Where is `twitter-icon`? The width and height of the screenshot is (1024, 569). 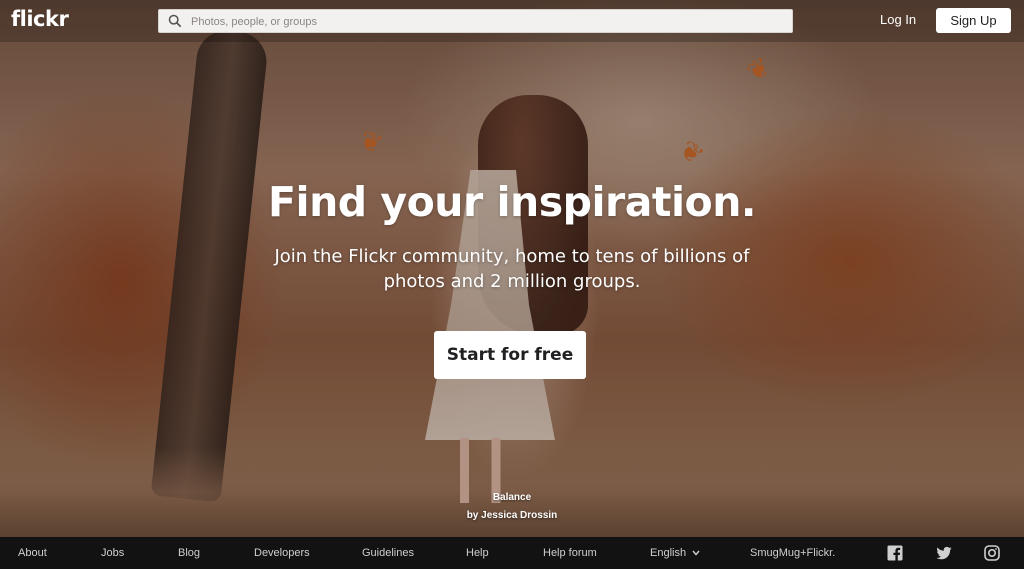 twitter-icon is located at coordinates (944, 553).